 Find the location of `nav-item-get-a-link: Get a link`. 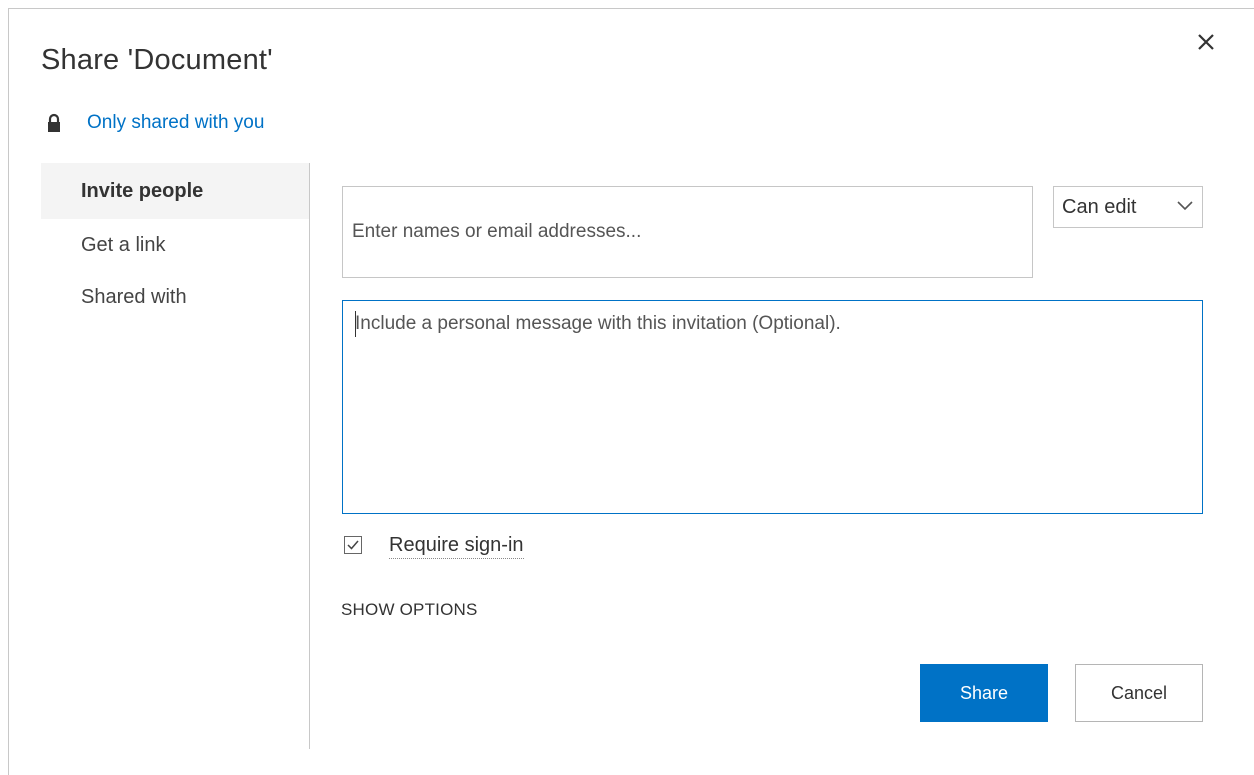

nav-item-get-a-link: Get a link is located at coordinates (175, 245).